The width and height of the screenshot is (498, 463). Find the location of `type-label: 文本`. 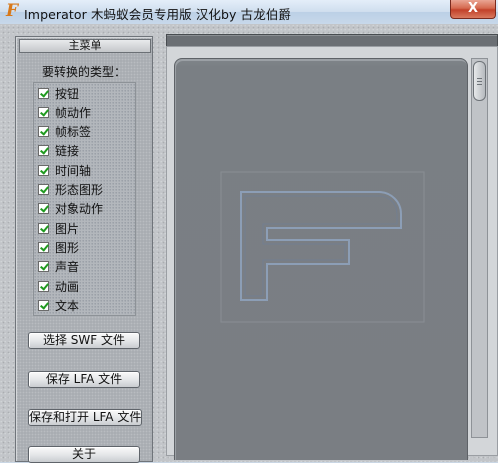

type-label: 文本 is located at coordinates (67, 305).